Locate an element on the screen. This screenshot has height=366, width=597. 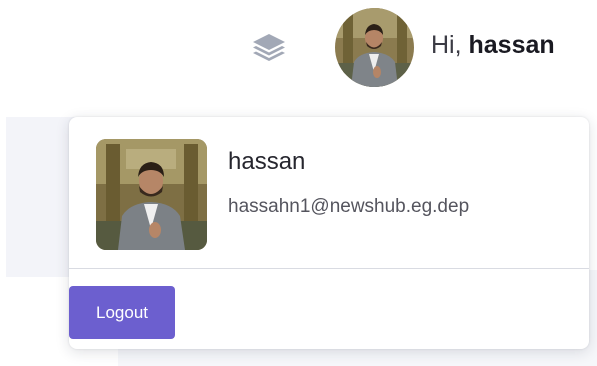
user-greeting: Hi, hassan is located at coordinates (493, 45).